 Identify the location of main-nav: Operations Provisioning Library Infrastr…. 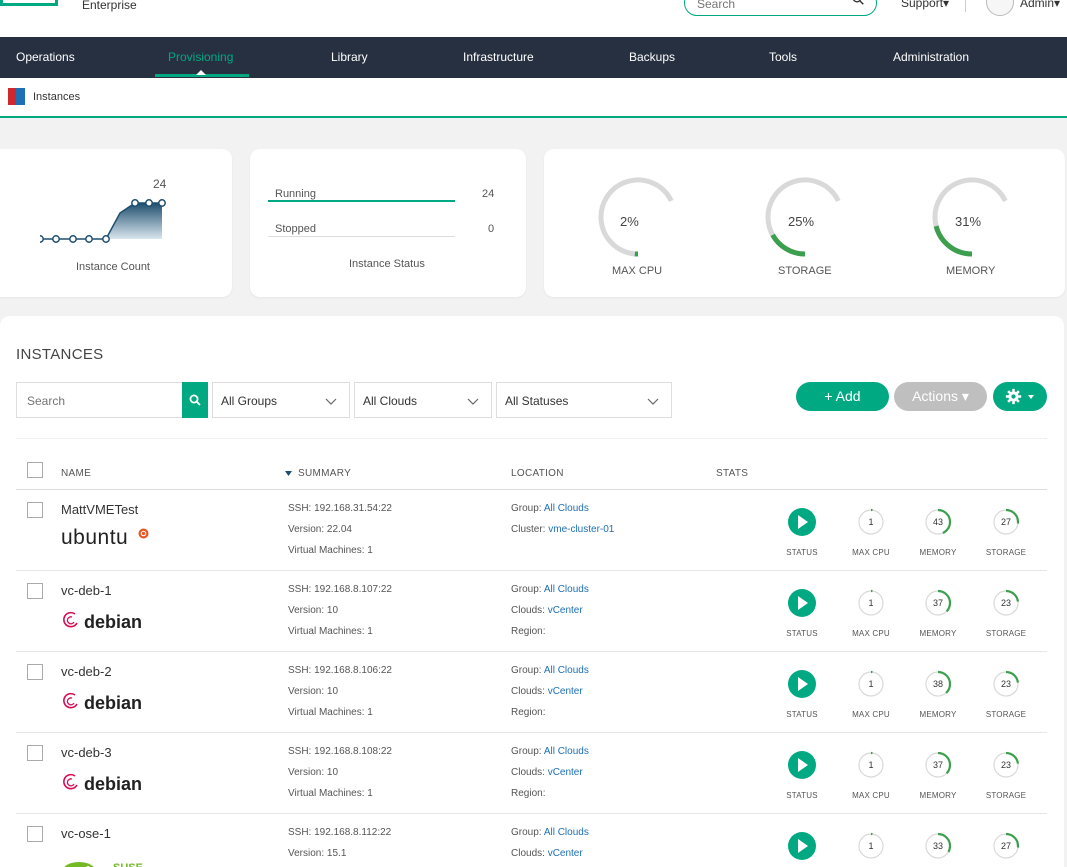
(533, 57).